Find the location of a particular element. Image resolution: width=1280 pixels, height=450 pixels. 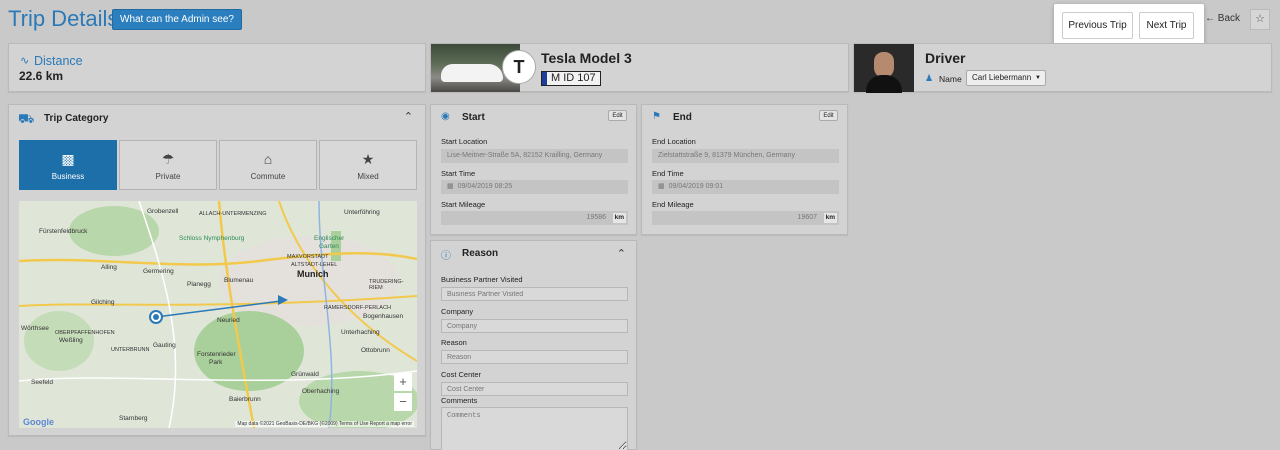

zoom-in-button: + is located at coordinates (403, 382).